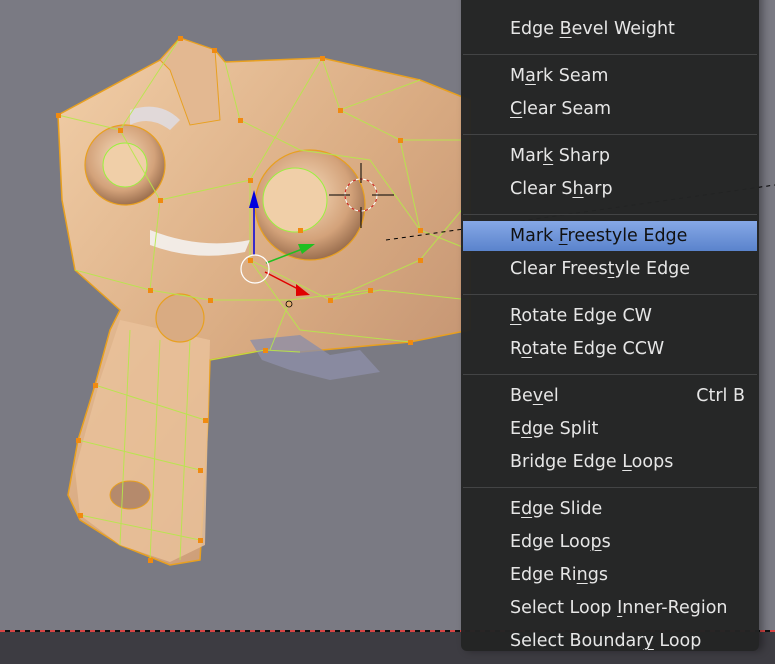  Describe the element at coordinates (581, 316) in the screenshot. I see `menu-item-label: Rotate Edge CW` at that location.